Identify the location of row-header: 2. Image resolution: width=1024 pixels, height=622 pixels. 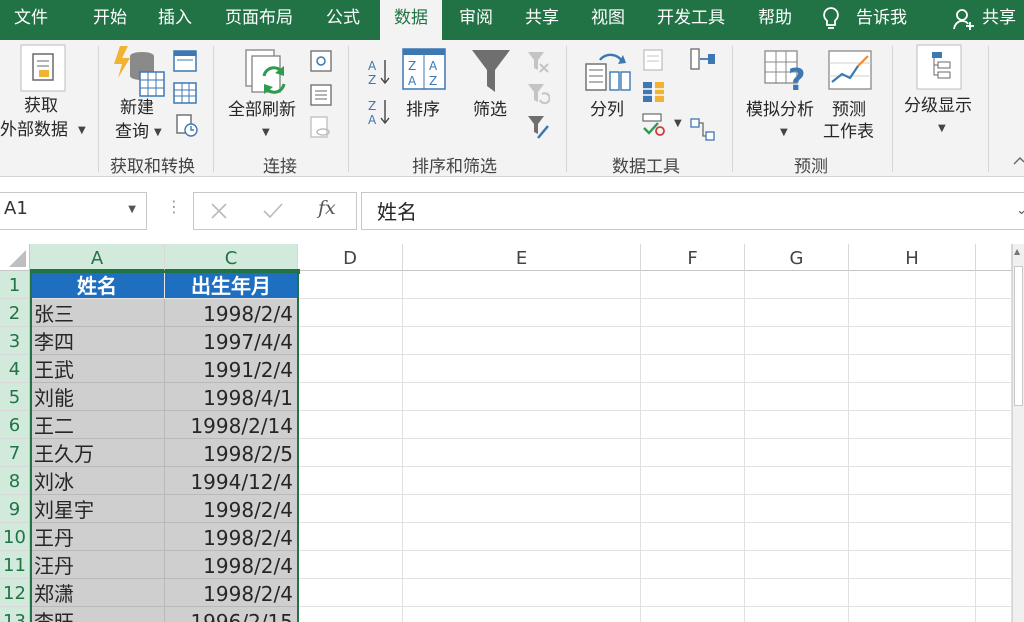
(15, 313).